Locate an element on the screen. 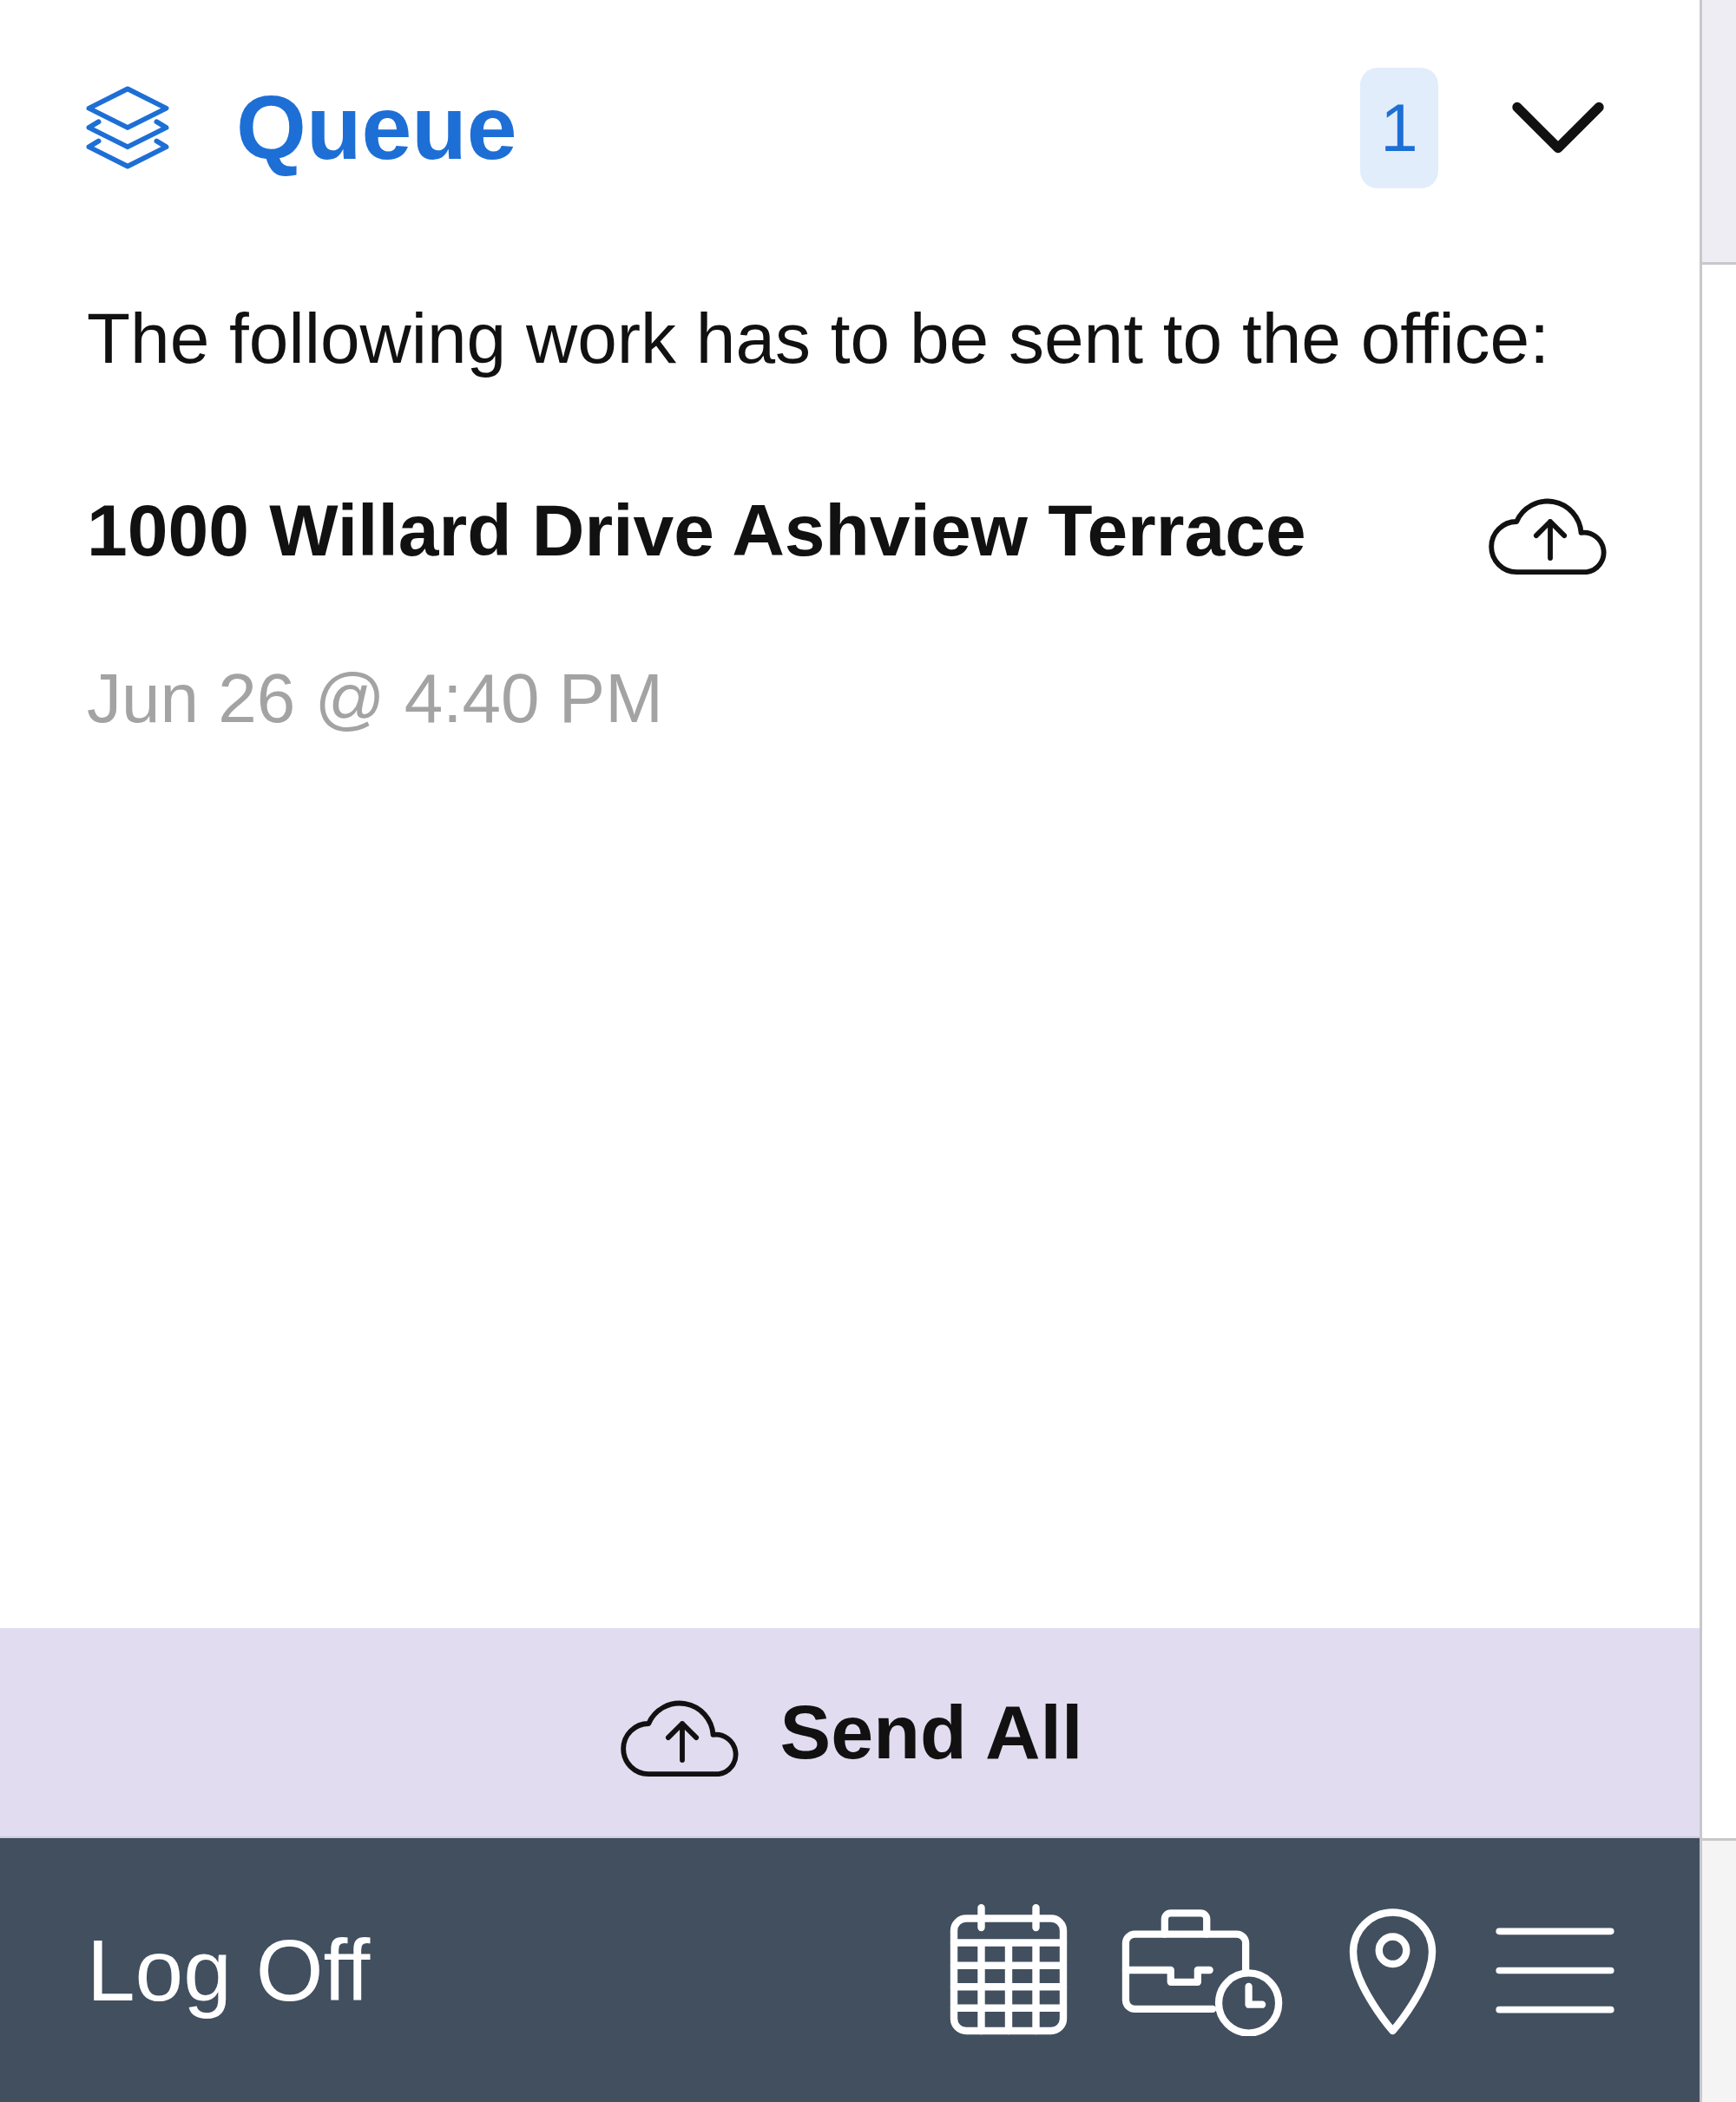 This screenshot has height=2102, width=1736. queue-title: Queue is located at coordinates (376, 128).